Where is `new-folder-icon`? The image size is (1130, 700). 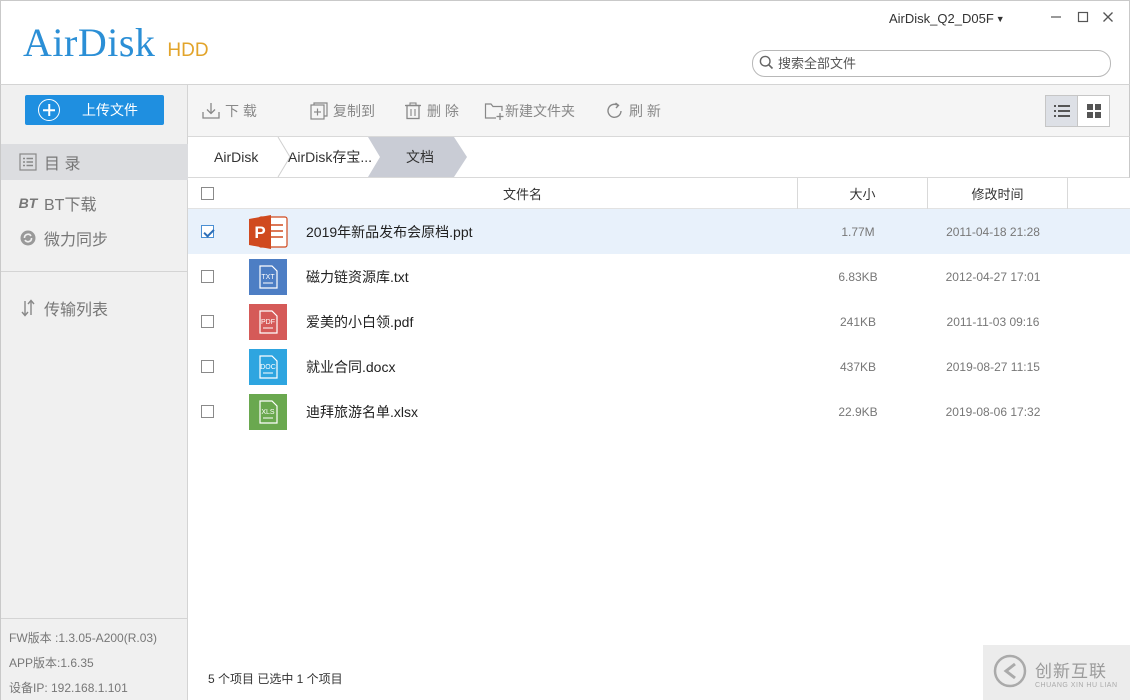 new-folder-icon is located at coordinates (494, 111).